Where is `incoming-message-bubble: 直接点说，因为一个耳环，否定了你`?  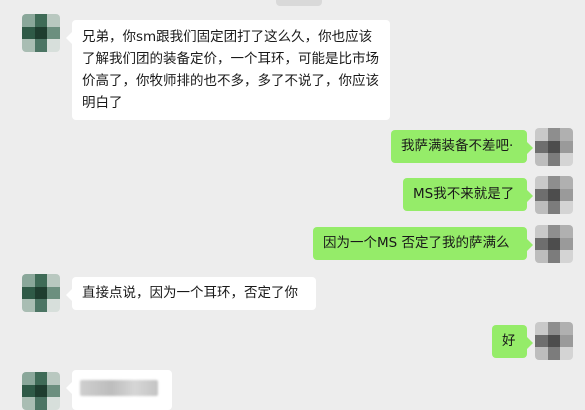 incoming-message-bubble: 直接点说，因为一个耳环，否定了你 is located at coordinates (191, 293).